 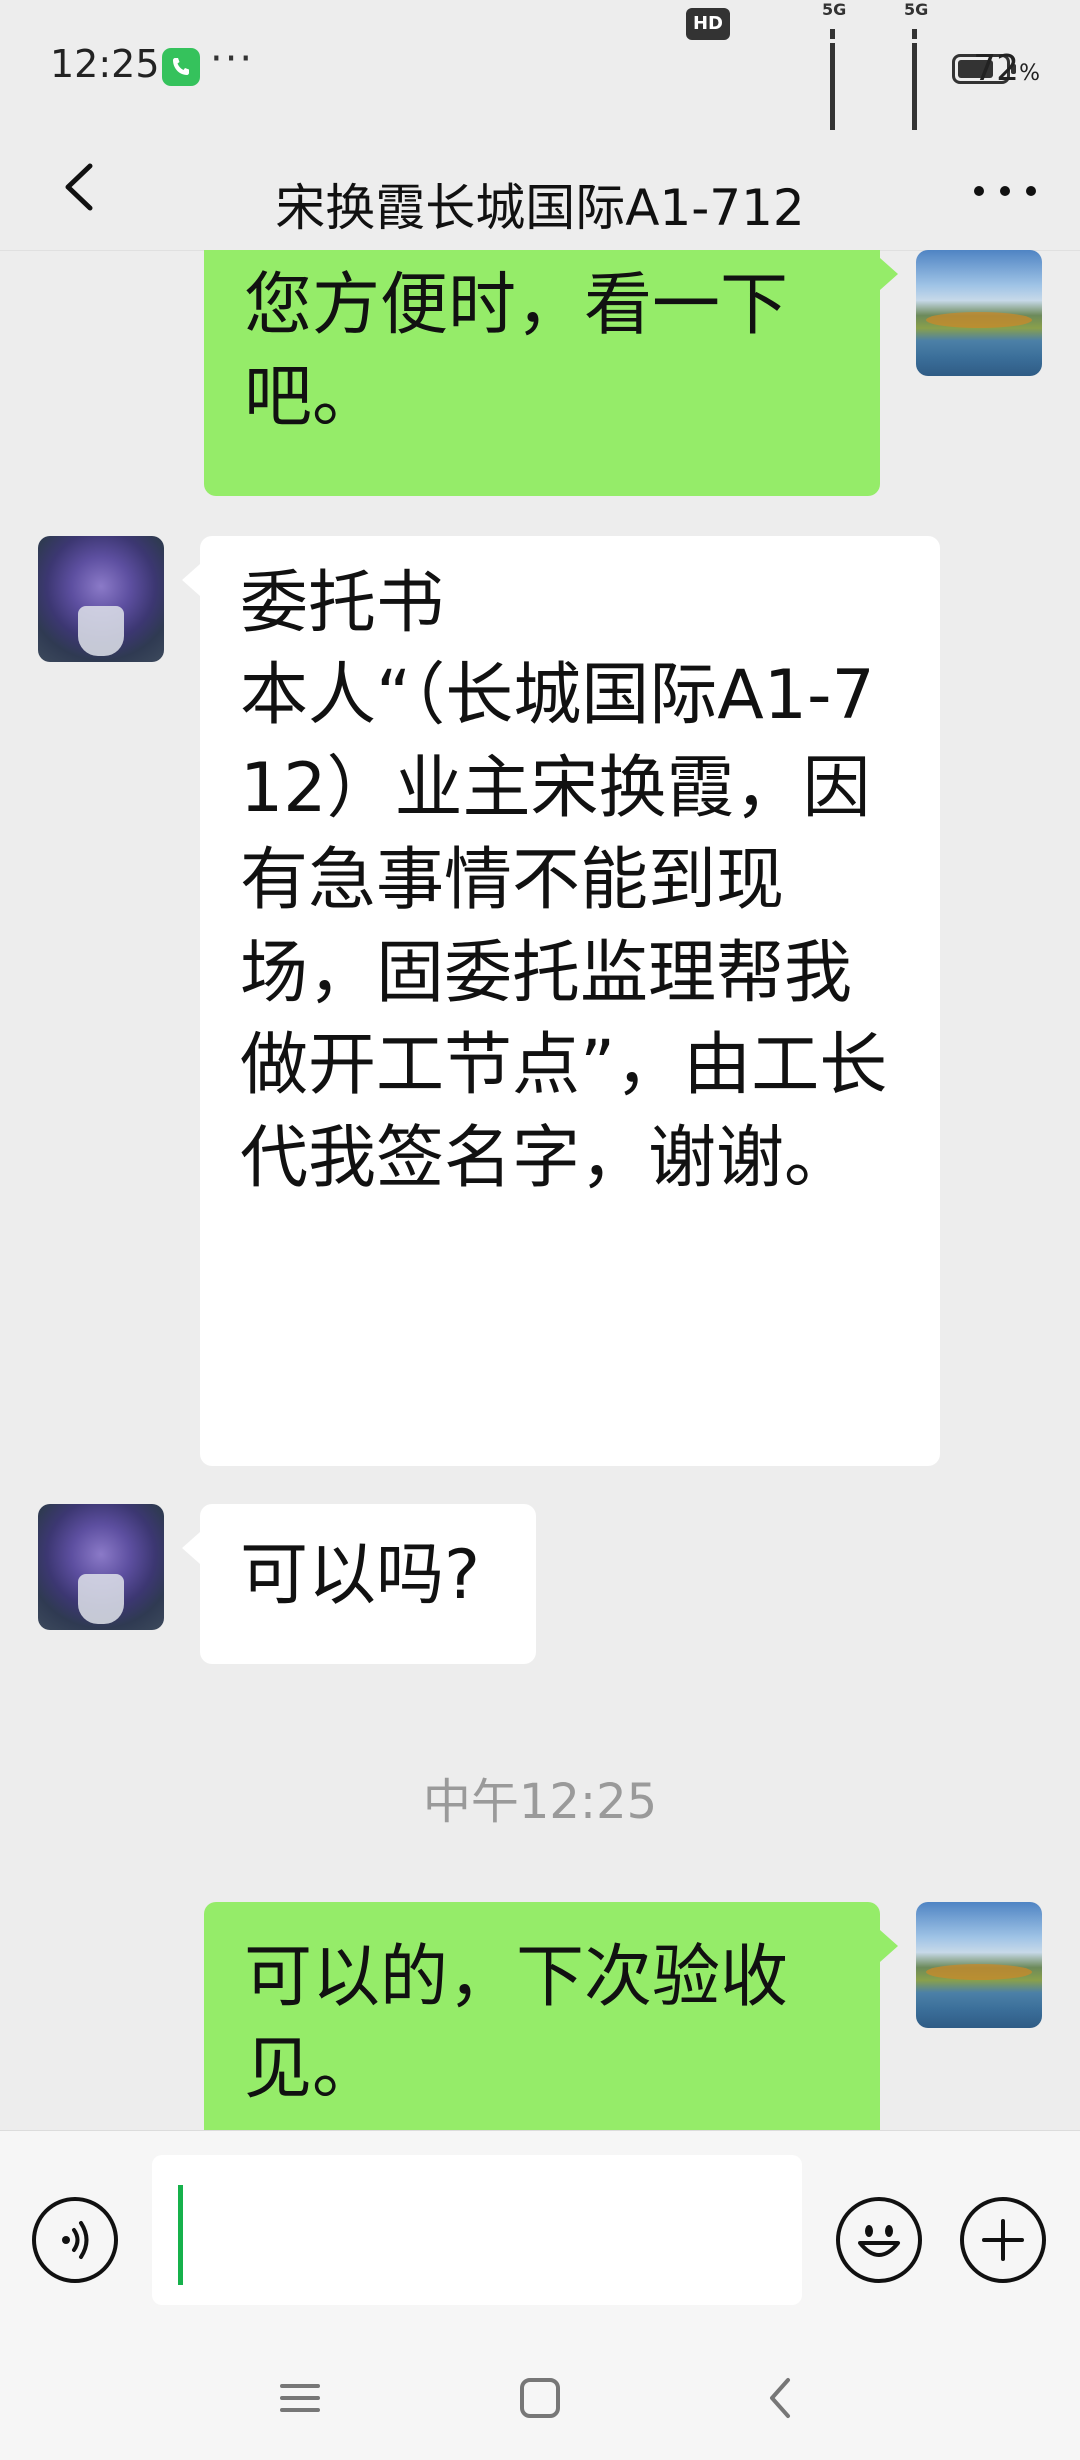 I want to click on message-bubble-self: 您方便时，看一下吧。, so click(x=551, y=373).